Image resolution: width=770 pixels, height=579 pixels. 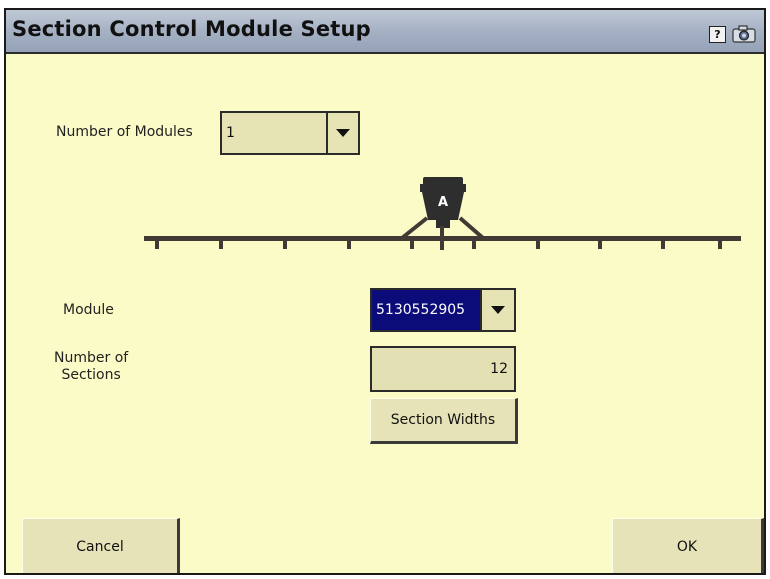 I want to click on ok-button: OK, so click(x=688, y=545).